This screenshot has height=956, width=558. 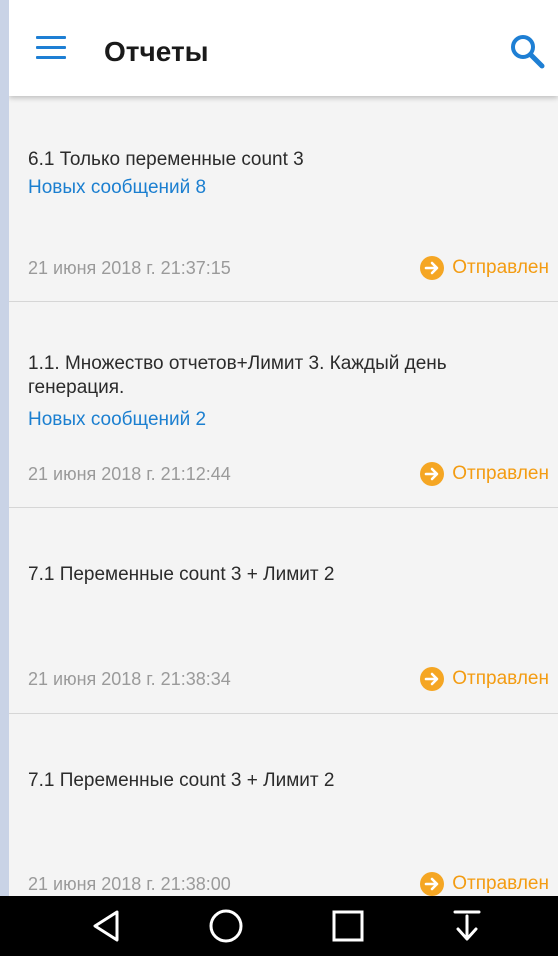 I want to click on download-arrow-icon, so click(x=467, y=926).